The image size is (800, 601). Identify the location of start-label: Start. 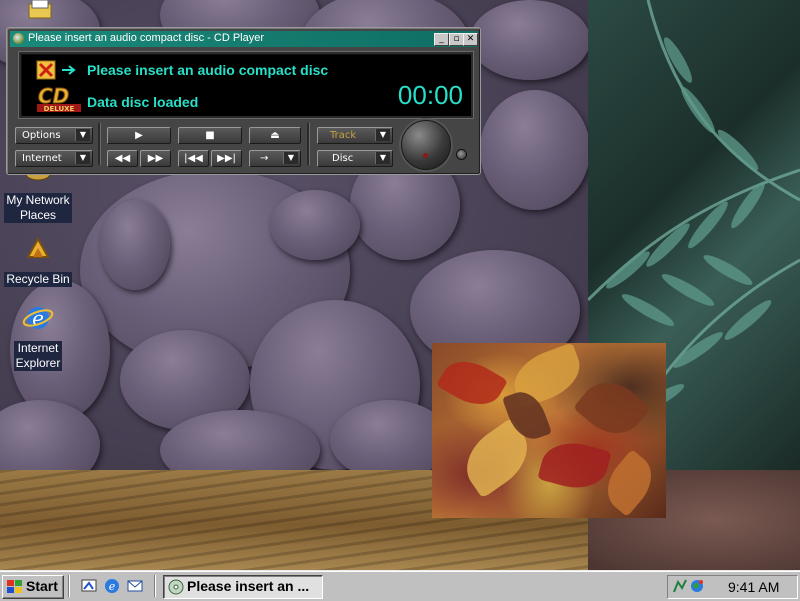
(42, 586).